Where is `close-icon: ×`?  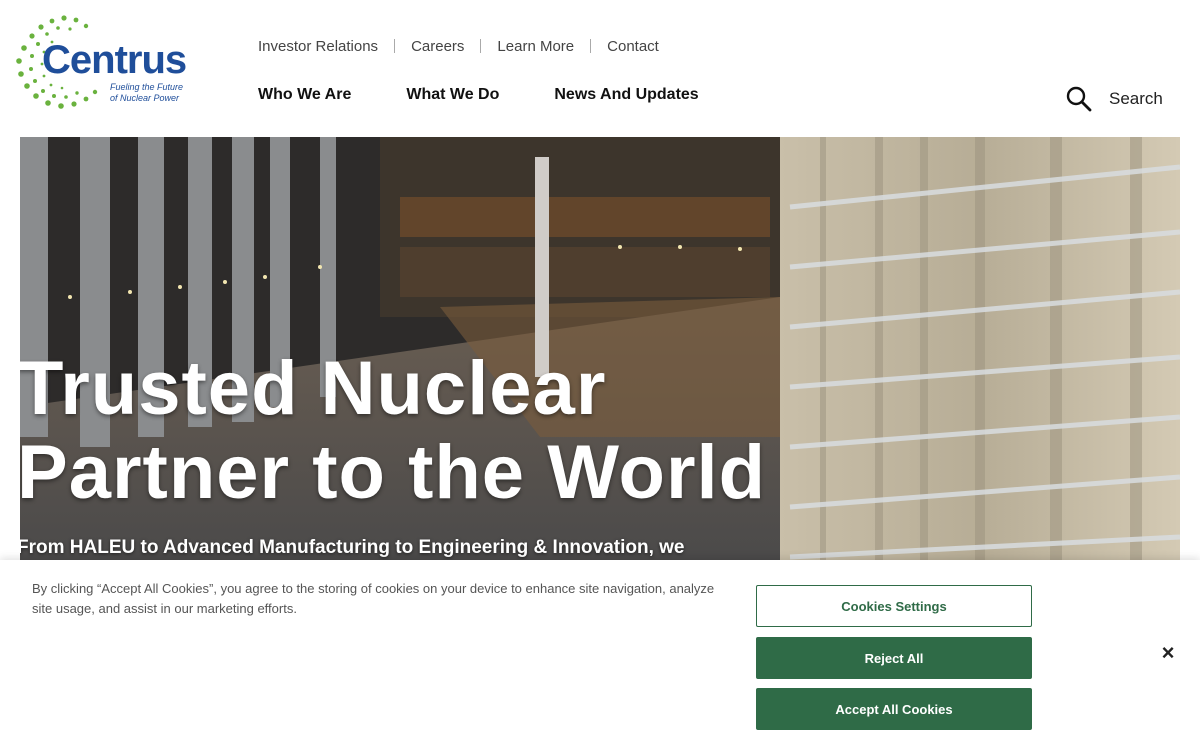 close-icon: × is located at coordinates (1168, 653).